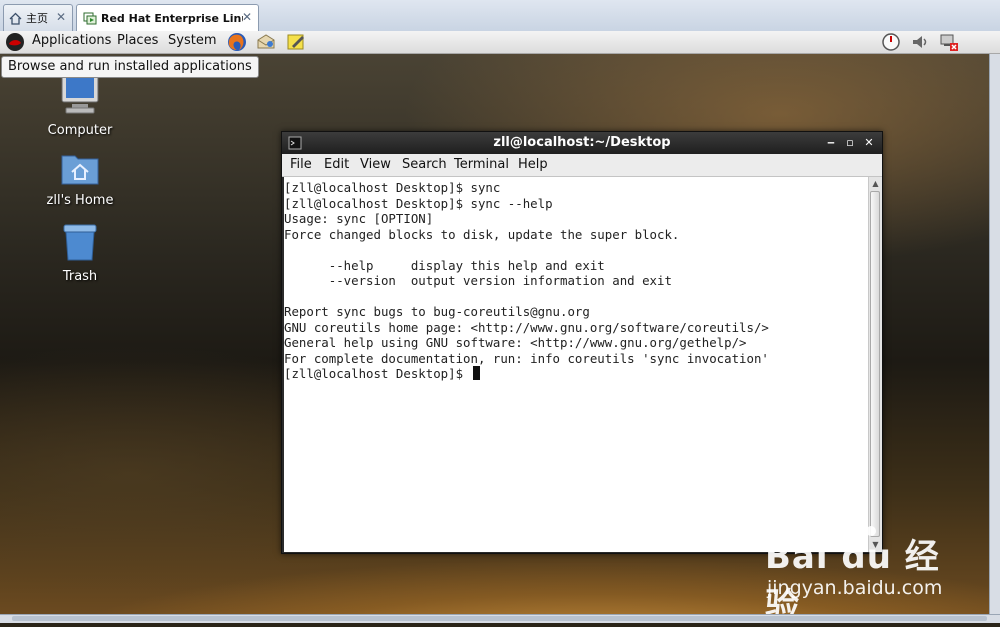 This screenshot has height=627, width=1000. I want to click on desktop-icon-home: zll's Home, so click(80, 179).